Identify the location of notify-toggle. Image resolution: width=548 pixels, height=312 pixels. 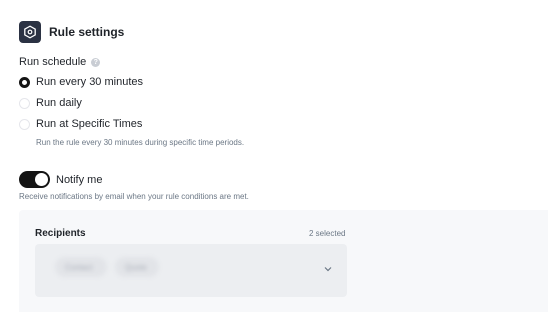
(34, 179).